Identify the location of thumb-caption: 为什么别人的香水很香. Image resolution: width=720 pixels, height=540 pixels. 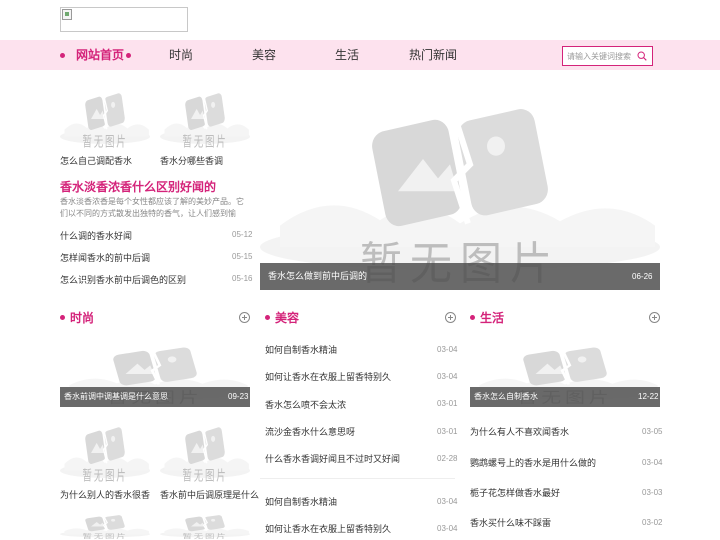
(105, 494).